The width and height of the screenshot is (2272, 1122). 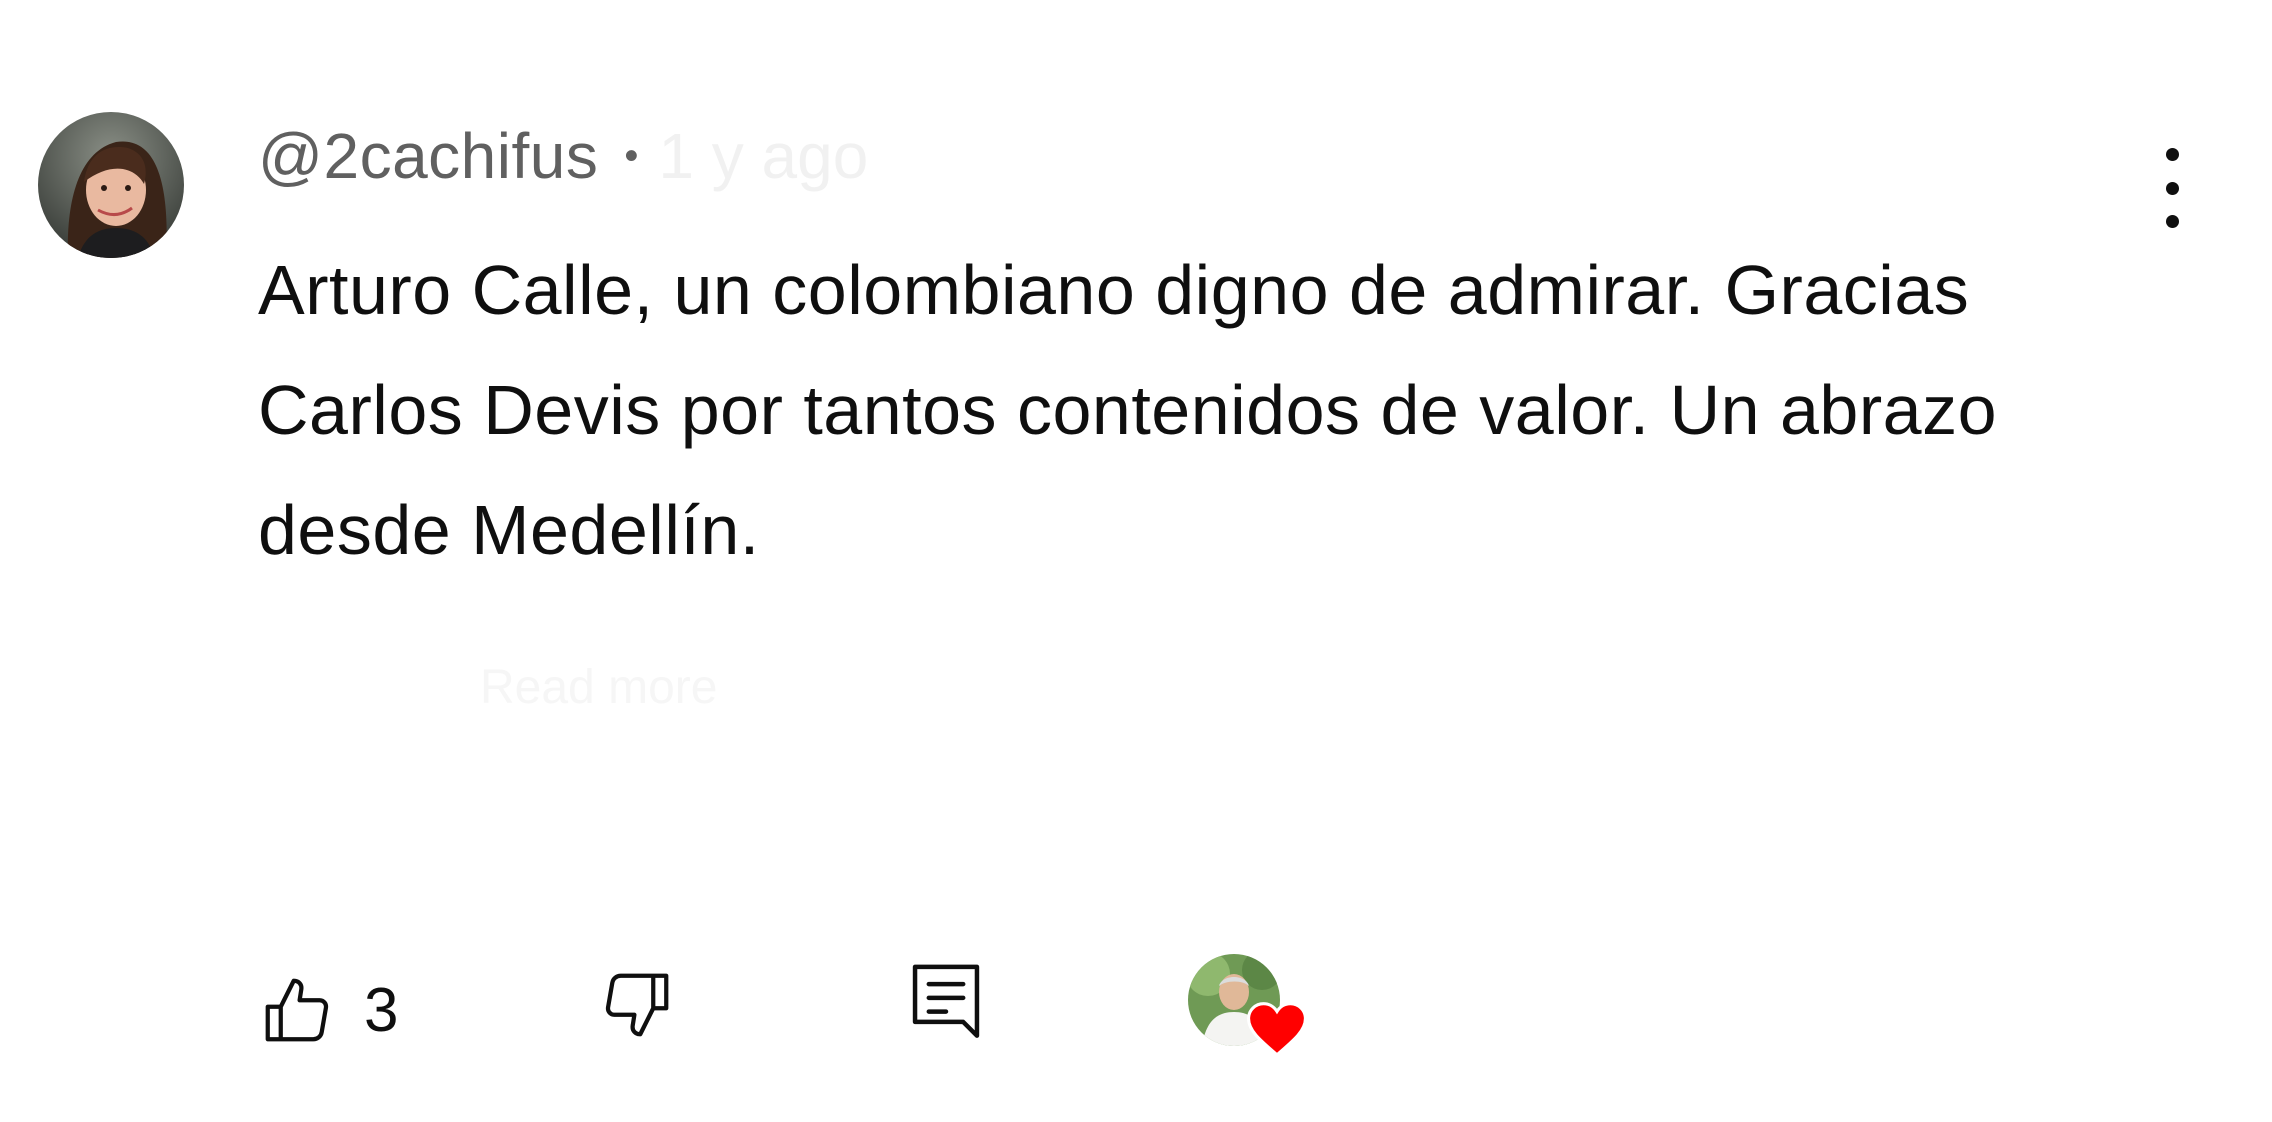 I want to click on like-count: 3, so click(x=381, y=1010).